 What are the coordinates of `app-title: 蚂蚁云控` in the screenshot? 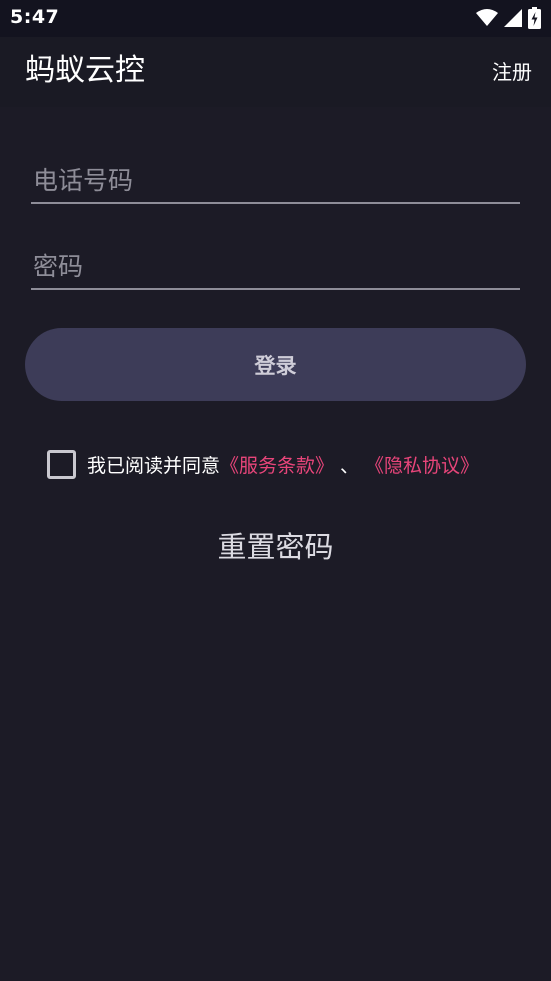 It's located at (85, 70).